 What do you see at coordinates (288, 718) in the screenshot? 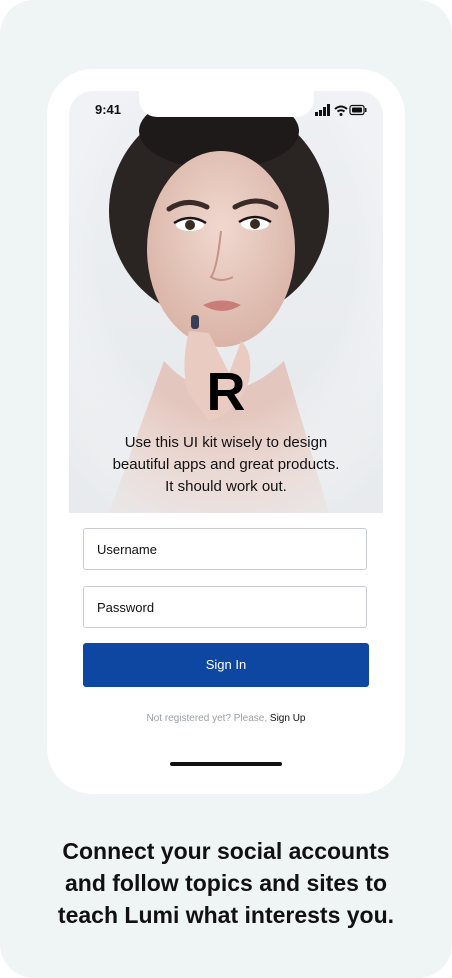
I see `sign-up-link: Sign Up` at bounding box center [288, 718].